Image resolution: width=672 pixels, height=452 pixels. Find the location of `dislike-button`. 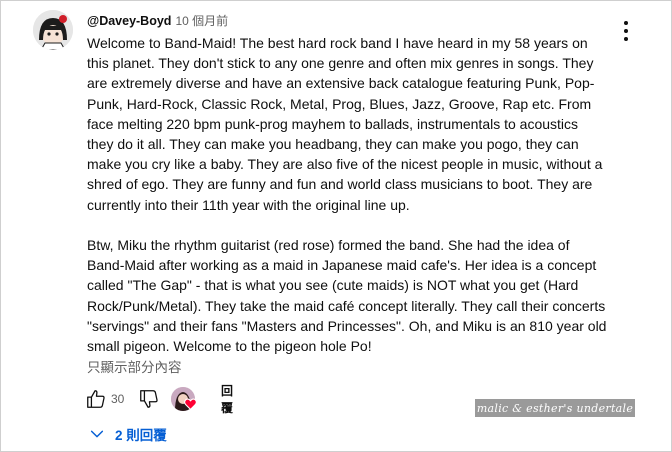

dislike-button is located at coordinates (149, 399).